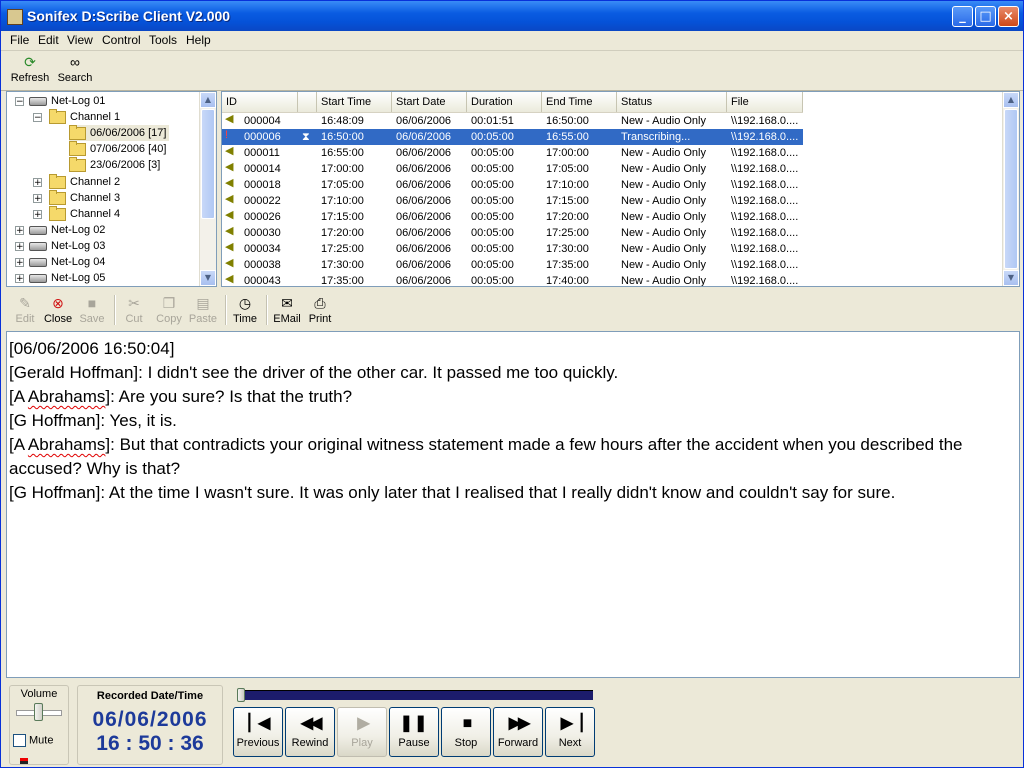 The image size is (1024, 768). I want to click on rewind-button: ◀◀ Rewind, so click(310, 732).